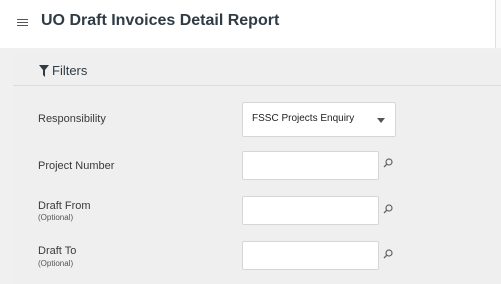 The image size is (501, 284). Describe the element at coordinates (303, 118) in the screenshot. I see `responsibility-selected-value: FSSC Projects Enquiry` at that location.